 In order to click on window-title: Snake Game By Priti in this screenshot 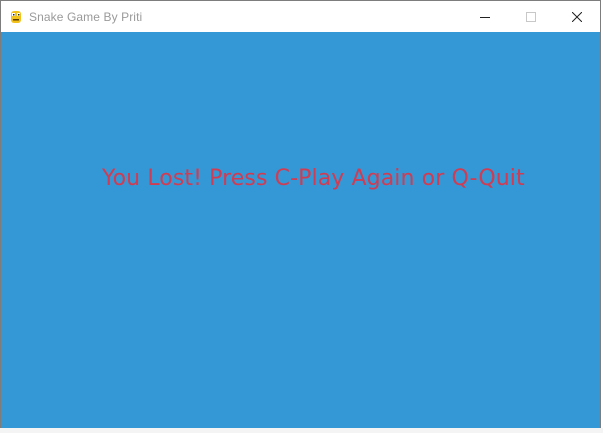, I will do `click(86, 16)`.